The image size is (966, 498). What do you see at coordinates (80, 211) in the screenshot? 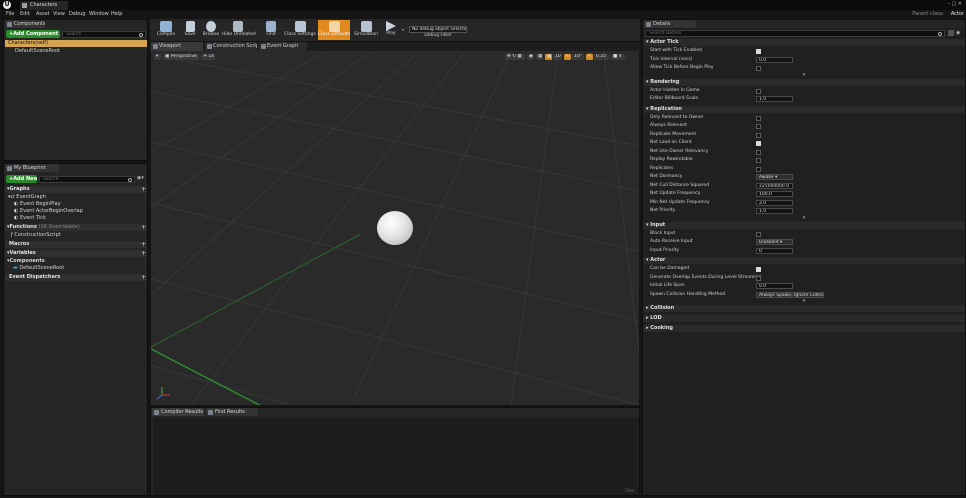
I see `tree-item-event-overlap: ◐ Event ActorBeginOverlap` at bounding box center [80, 211].